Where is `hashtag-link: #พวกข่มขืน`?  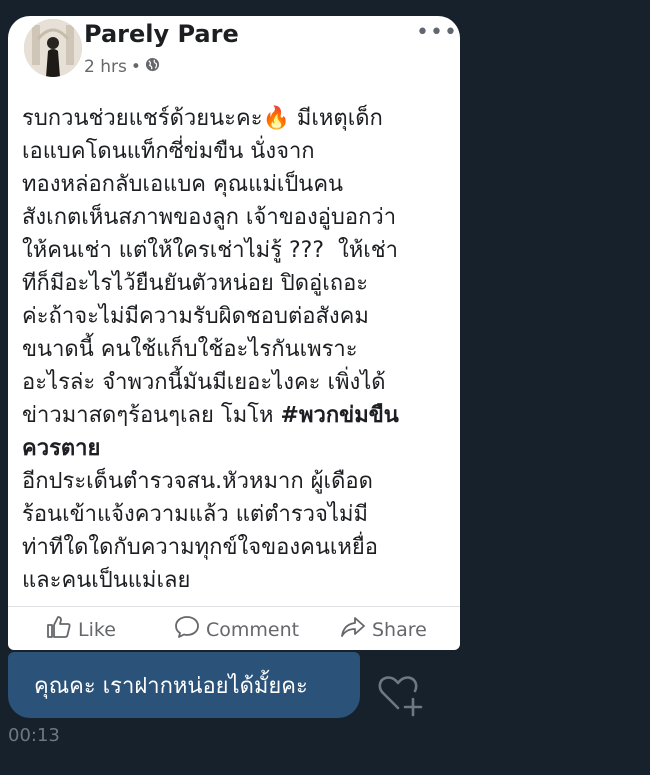
hashtag-link: #พวกข่มขืน is located at coordinates (340, 415).